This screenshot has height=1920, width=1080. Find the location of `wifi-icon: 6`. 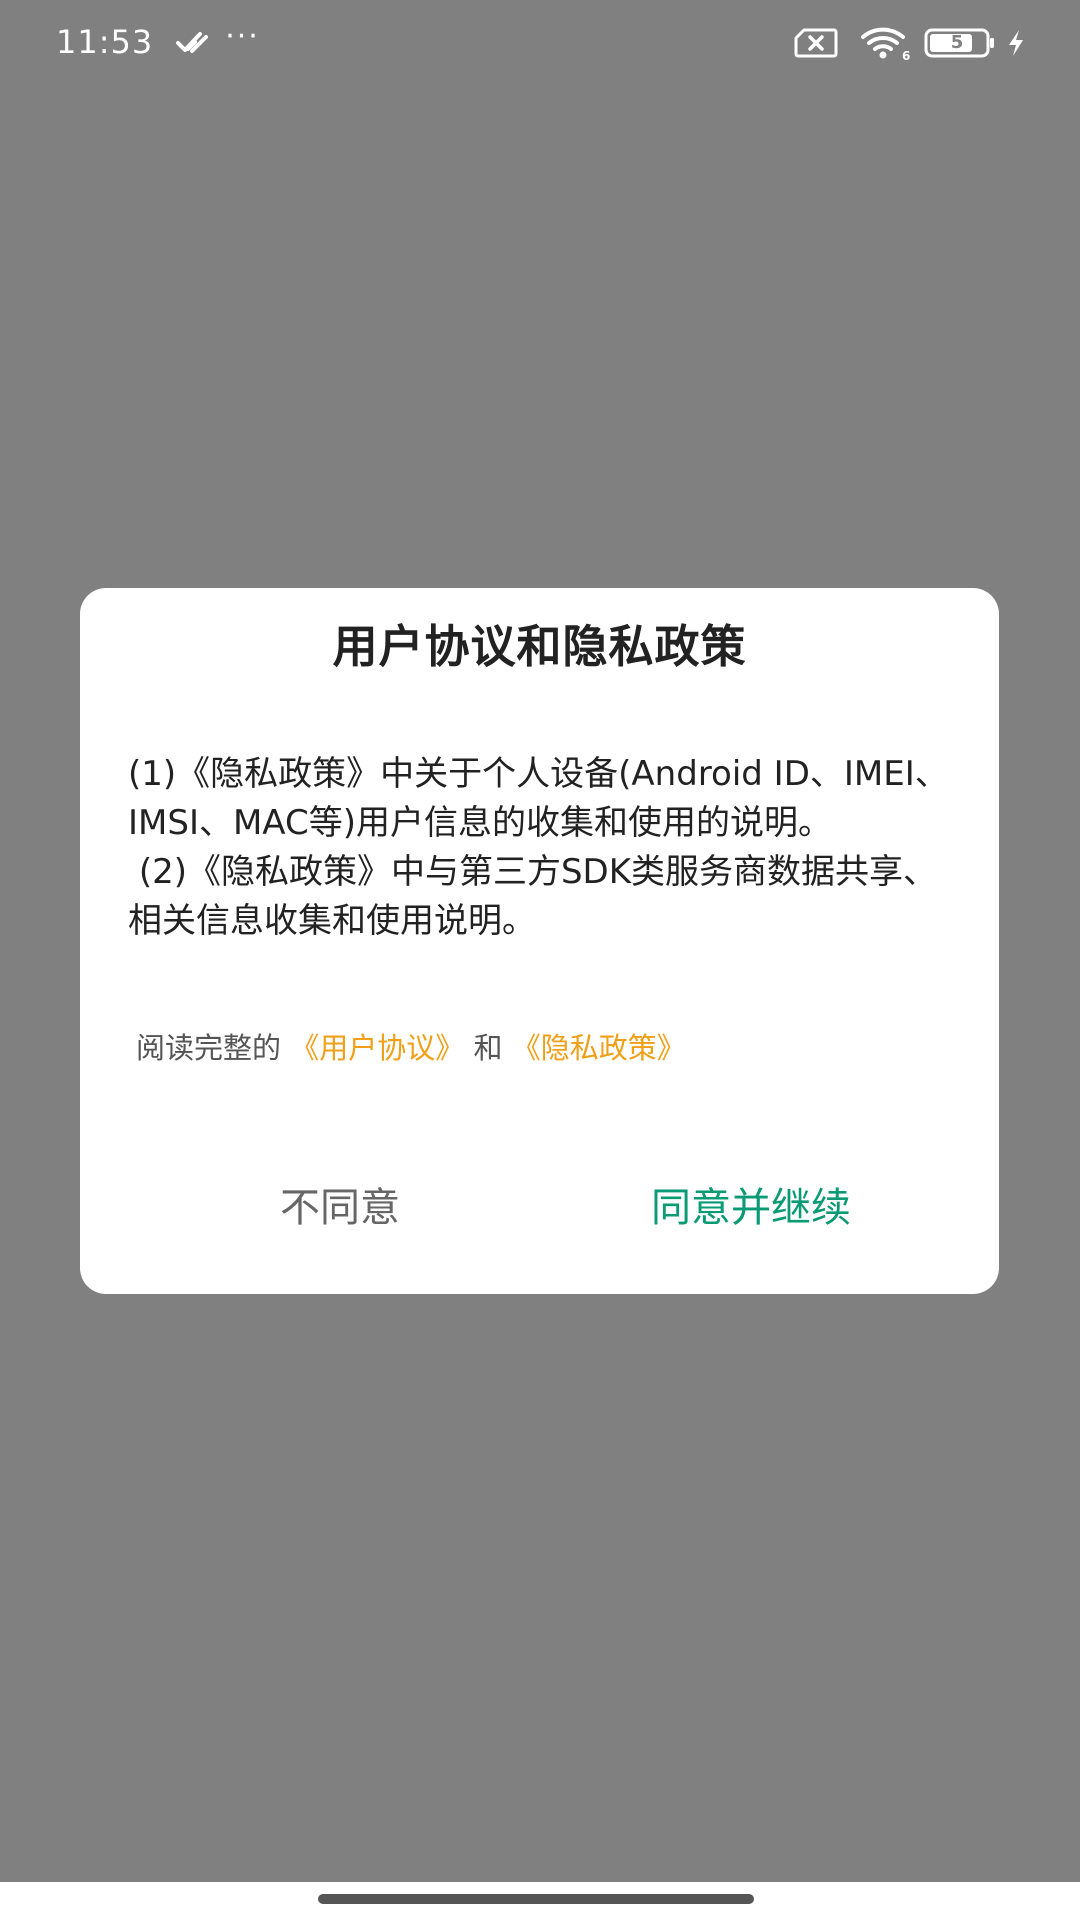

wifi-icon: 6 is located at coordinates (885, 44).